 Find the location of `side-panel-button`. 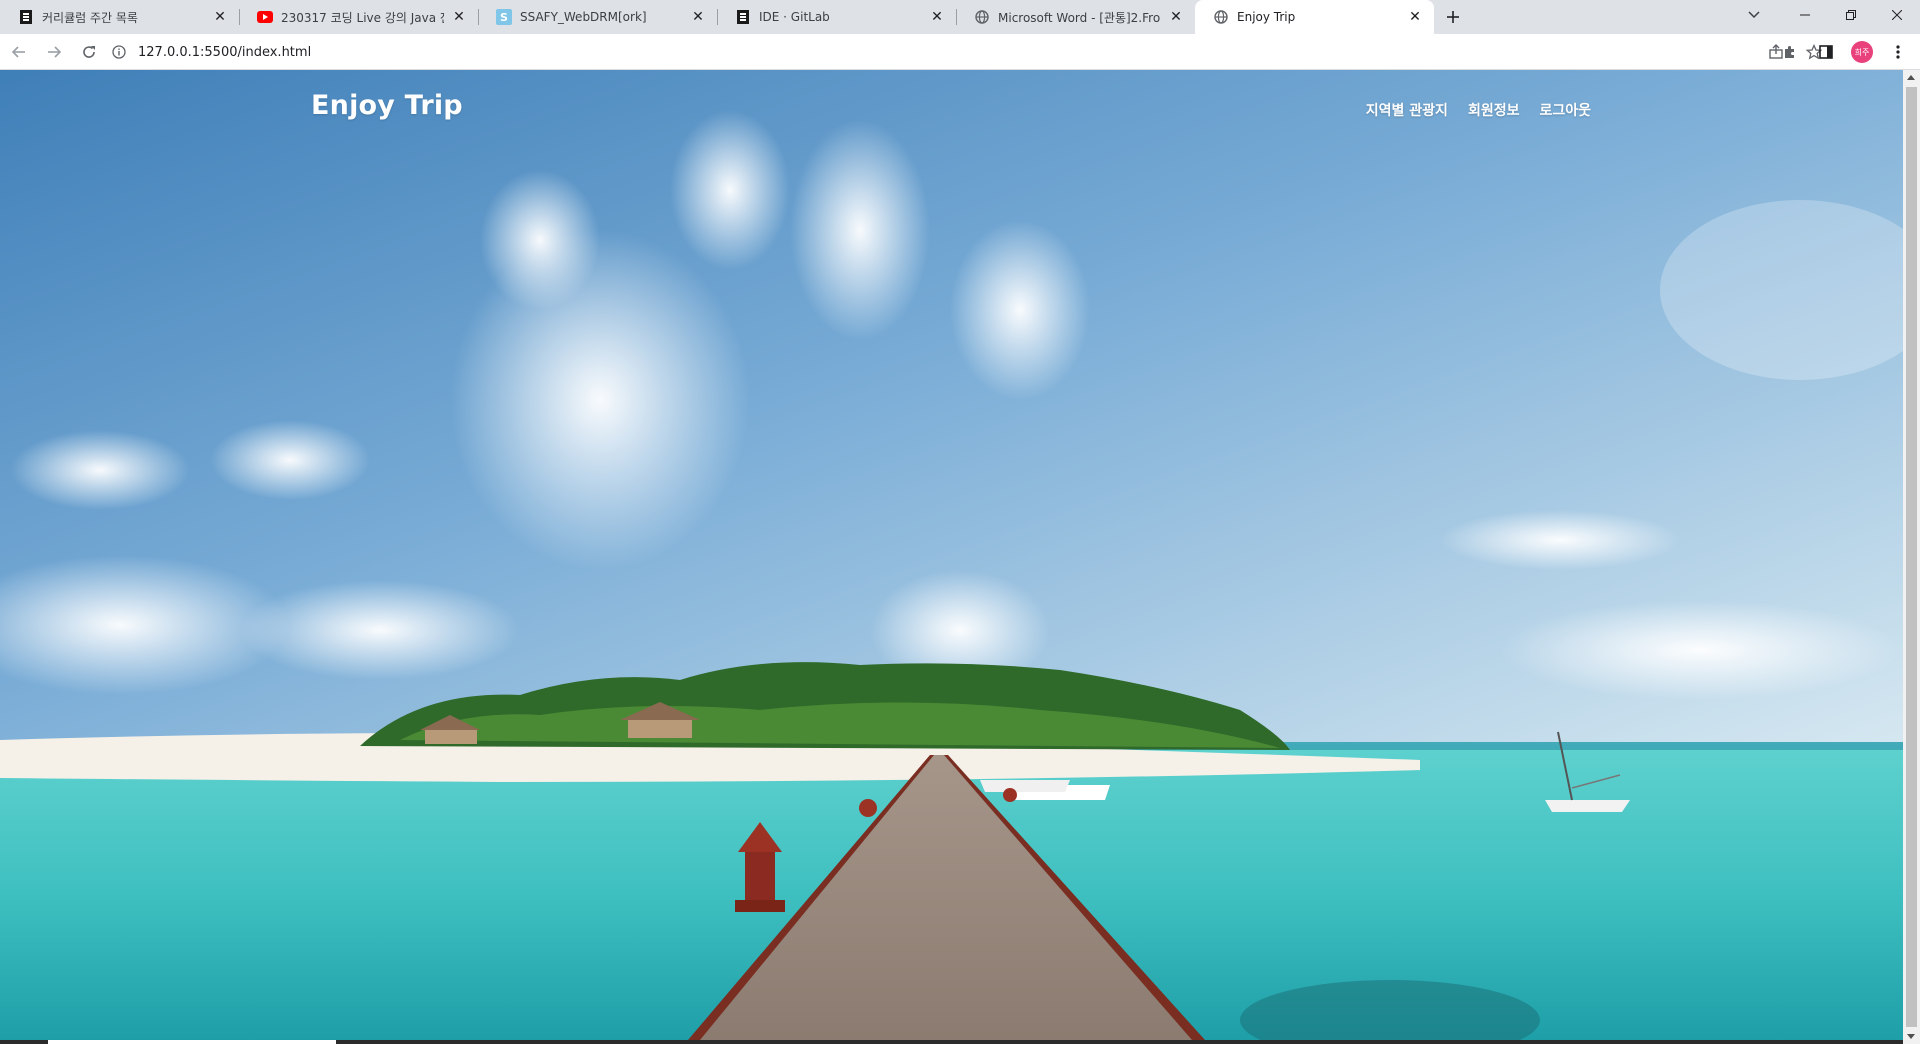

side-panel-button is located at coordinates (1826, 52).